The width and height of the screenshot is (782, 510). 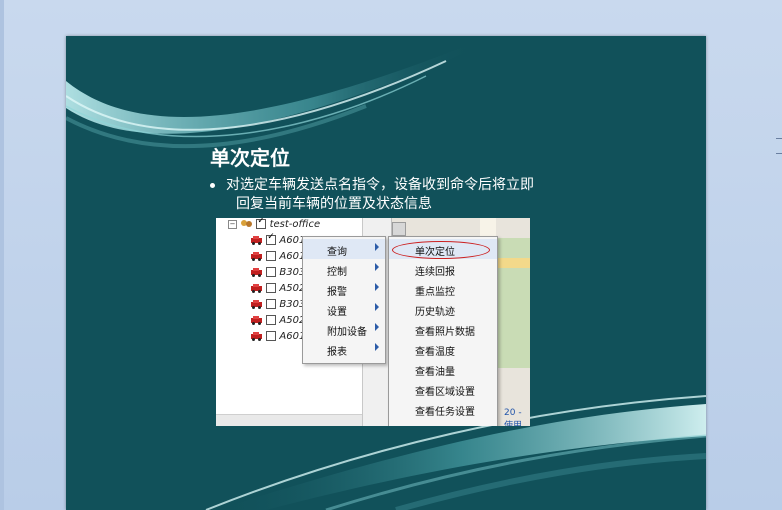 I want to click on menu-label: 附加设备, so click(x=347, y=332).